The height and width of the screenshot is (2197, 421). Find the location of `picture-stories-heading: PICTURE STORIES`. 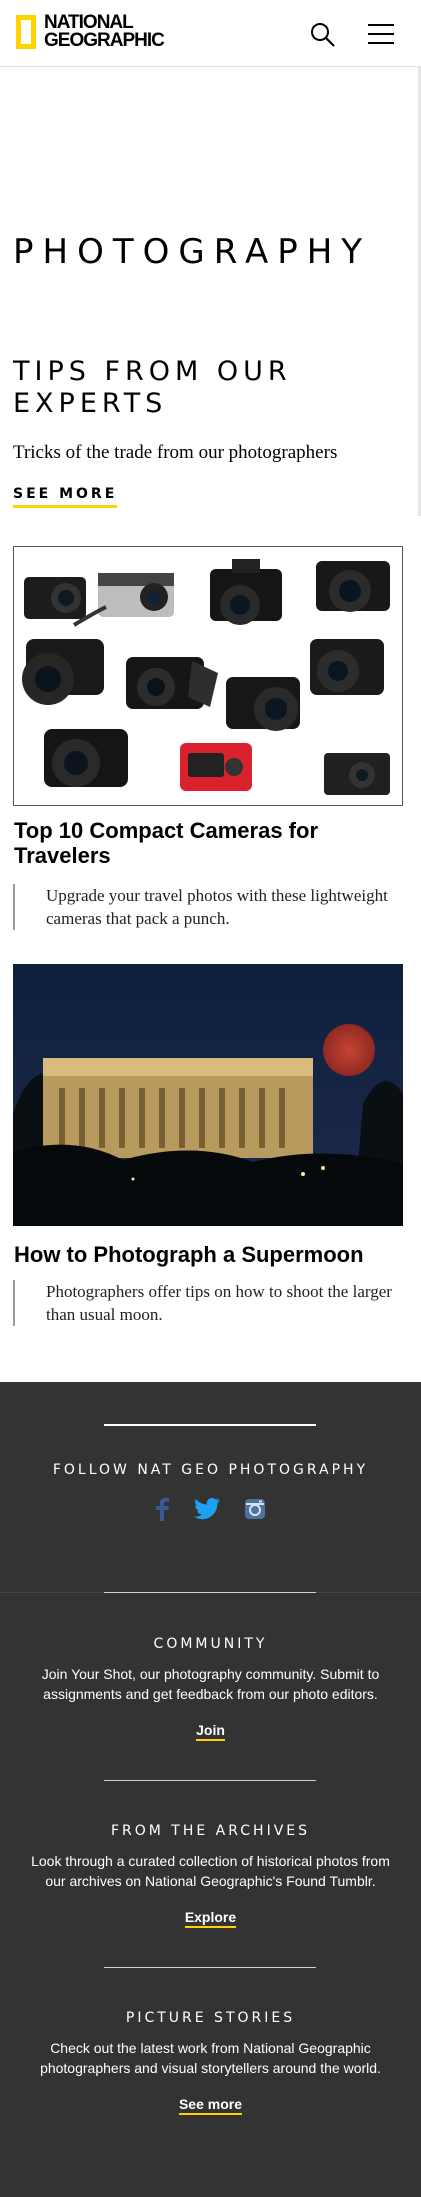

picture-stories-heading: PICTURE STORIES is located at coordinates (210, 2018).